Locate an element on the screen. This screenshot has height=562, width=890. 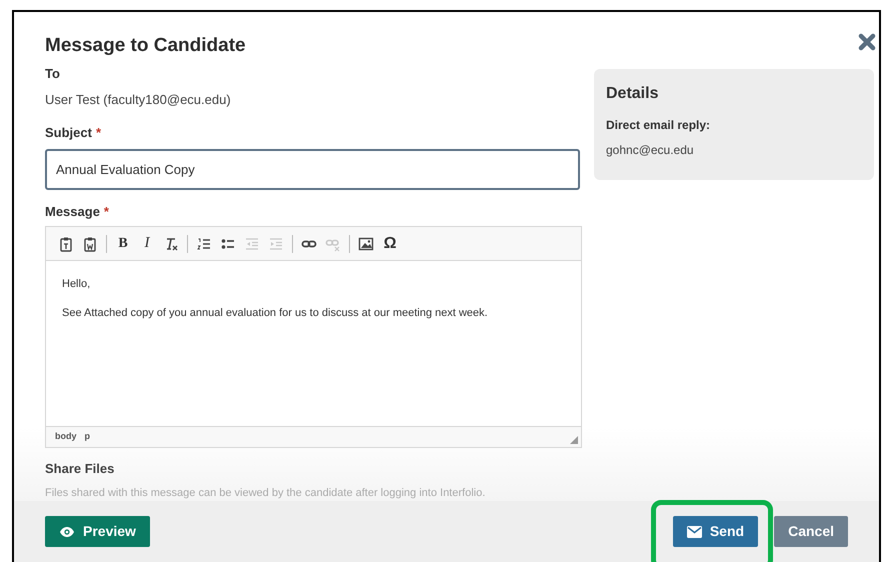
message-paragraph: See Attached copy of you annual evaluation for us to discuss at our meeting next week. is located at coordinates (275, 313).